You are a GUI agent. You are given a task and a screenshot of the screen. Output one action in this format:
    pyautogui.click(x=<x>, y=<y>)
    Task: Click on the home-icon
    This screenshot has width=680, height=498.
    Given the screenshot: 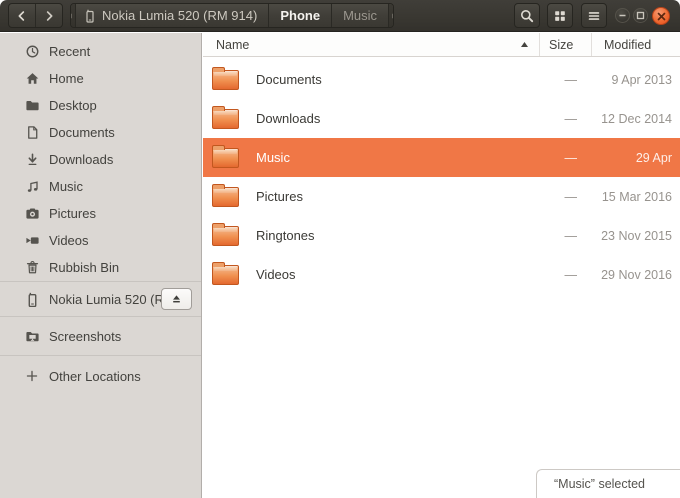 What is the action you would take?
    pyautogui.click(x=32, y=79)
    